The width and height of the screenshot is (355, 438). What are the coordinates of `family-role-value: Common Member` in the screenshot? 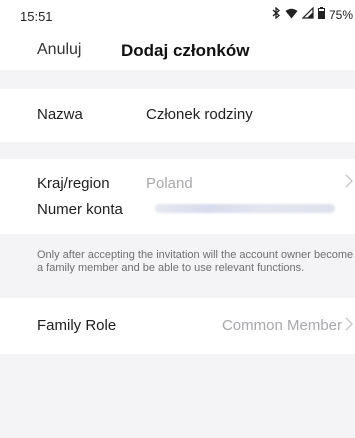 It's located at (281, 325).